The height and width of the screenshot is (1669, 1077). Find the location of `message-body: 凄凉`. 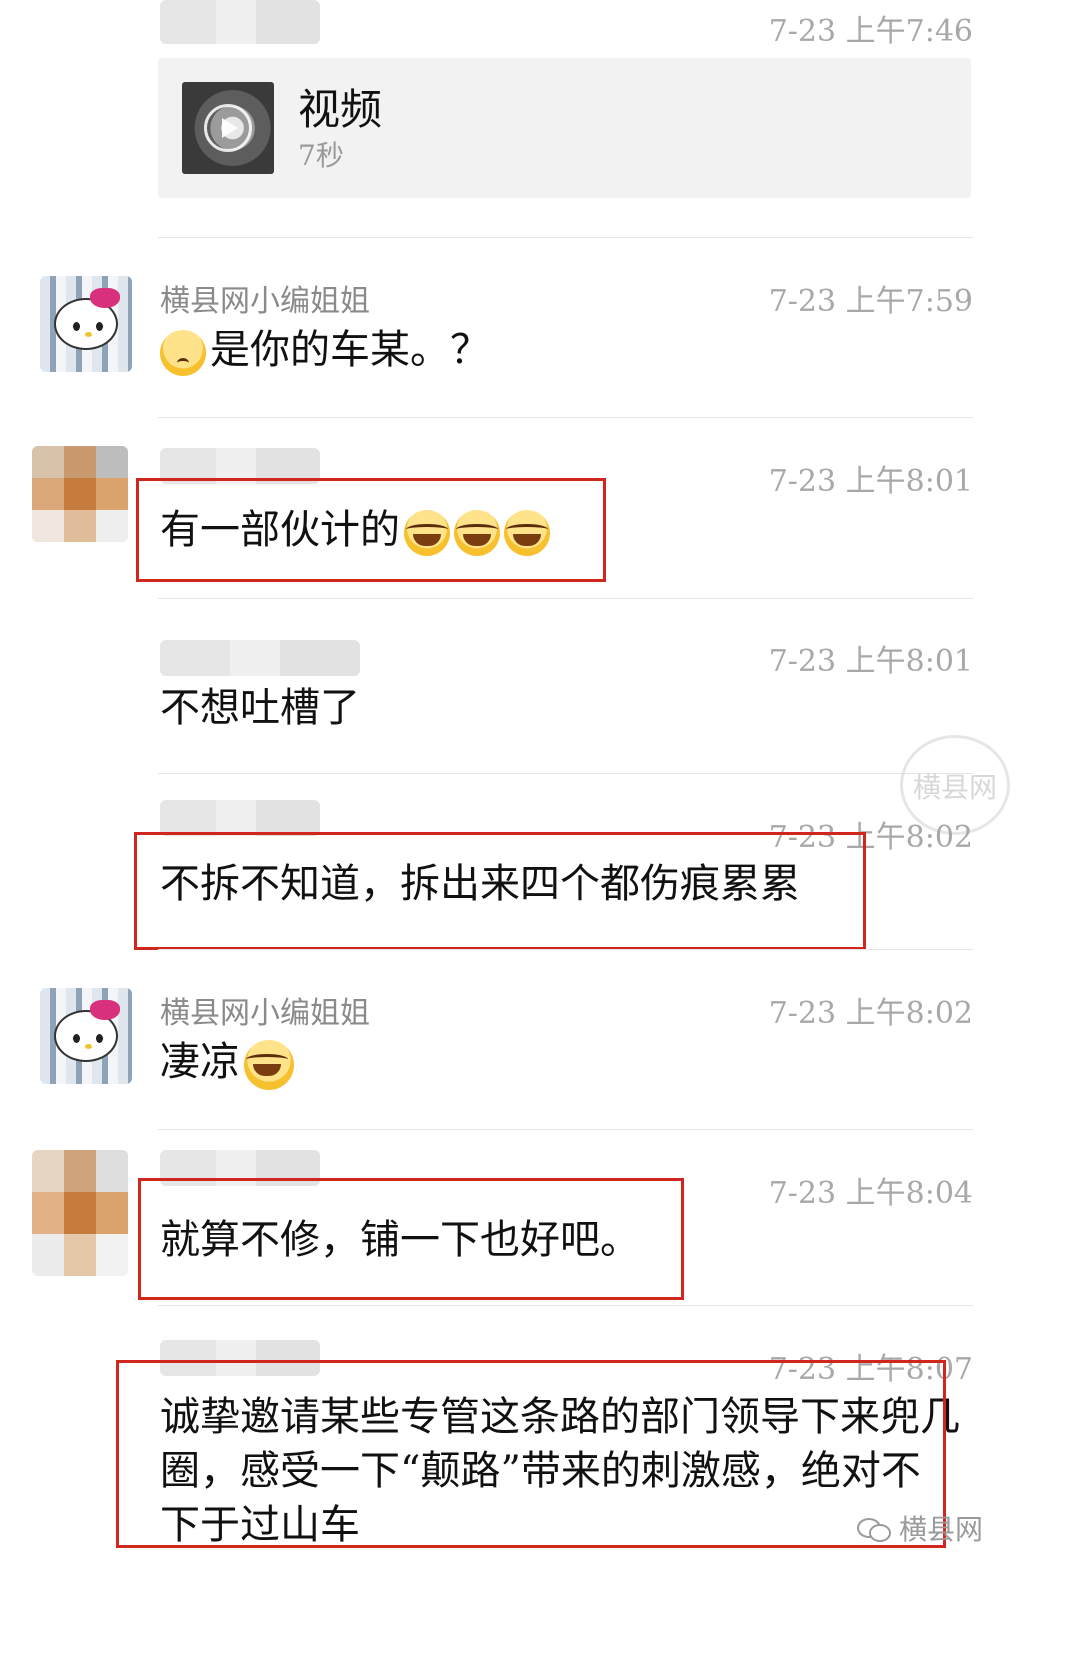

message-body: 凄凉 is located at coordinates (200, 1062).